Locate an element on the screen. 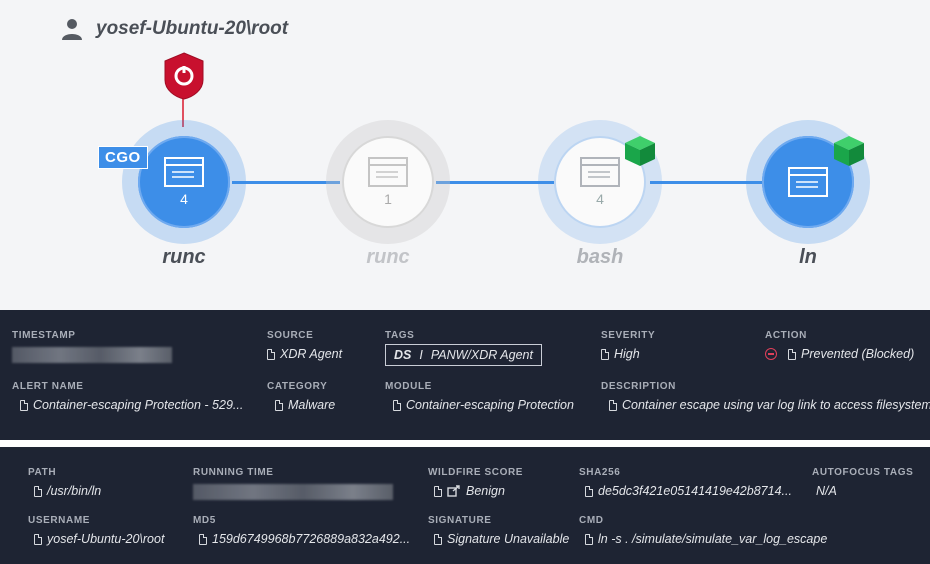  wildfire-value: Benign is located at coordinates (485, 491).